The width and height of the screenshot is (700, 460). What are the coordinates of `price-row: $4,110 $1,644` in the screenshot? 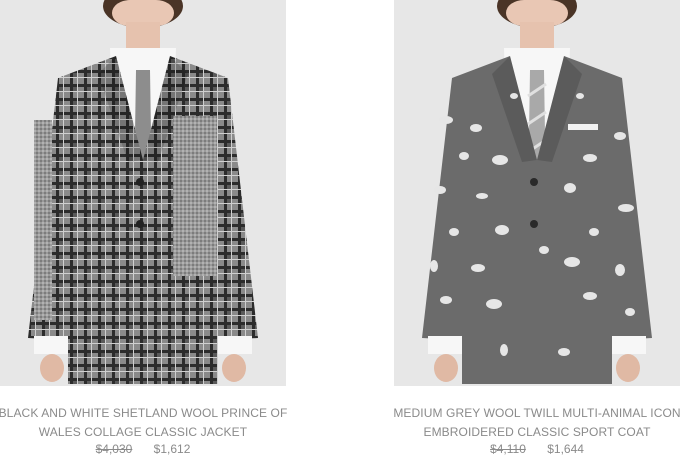 It's located at (537, 449).